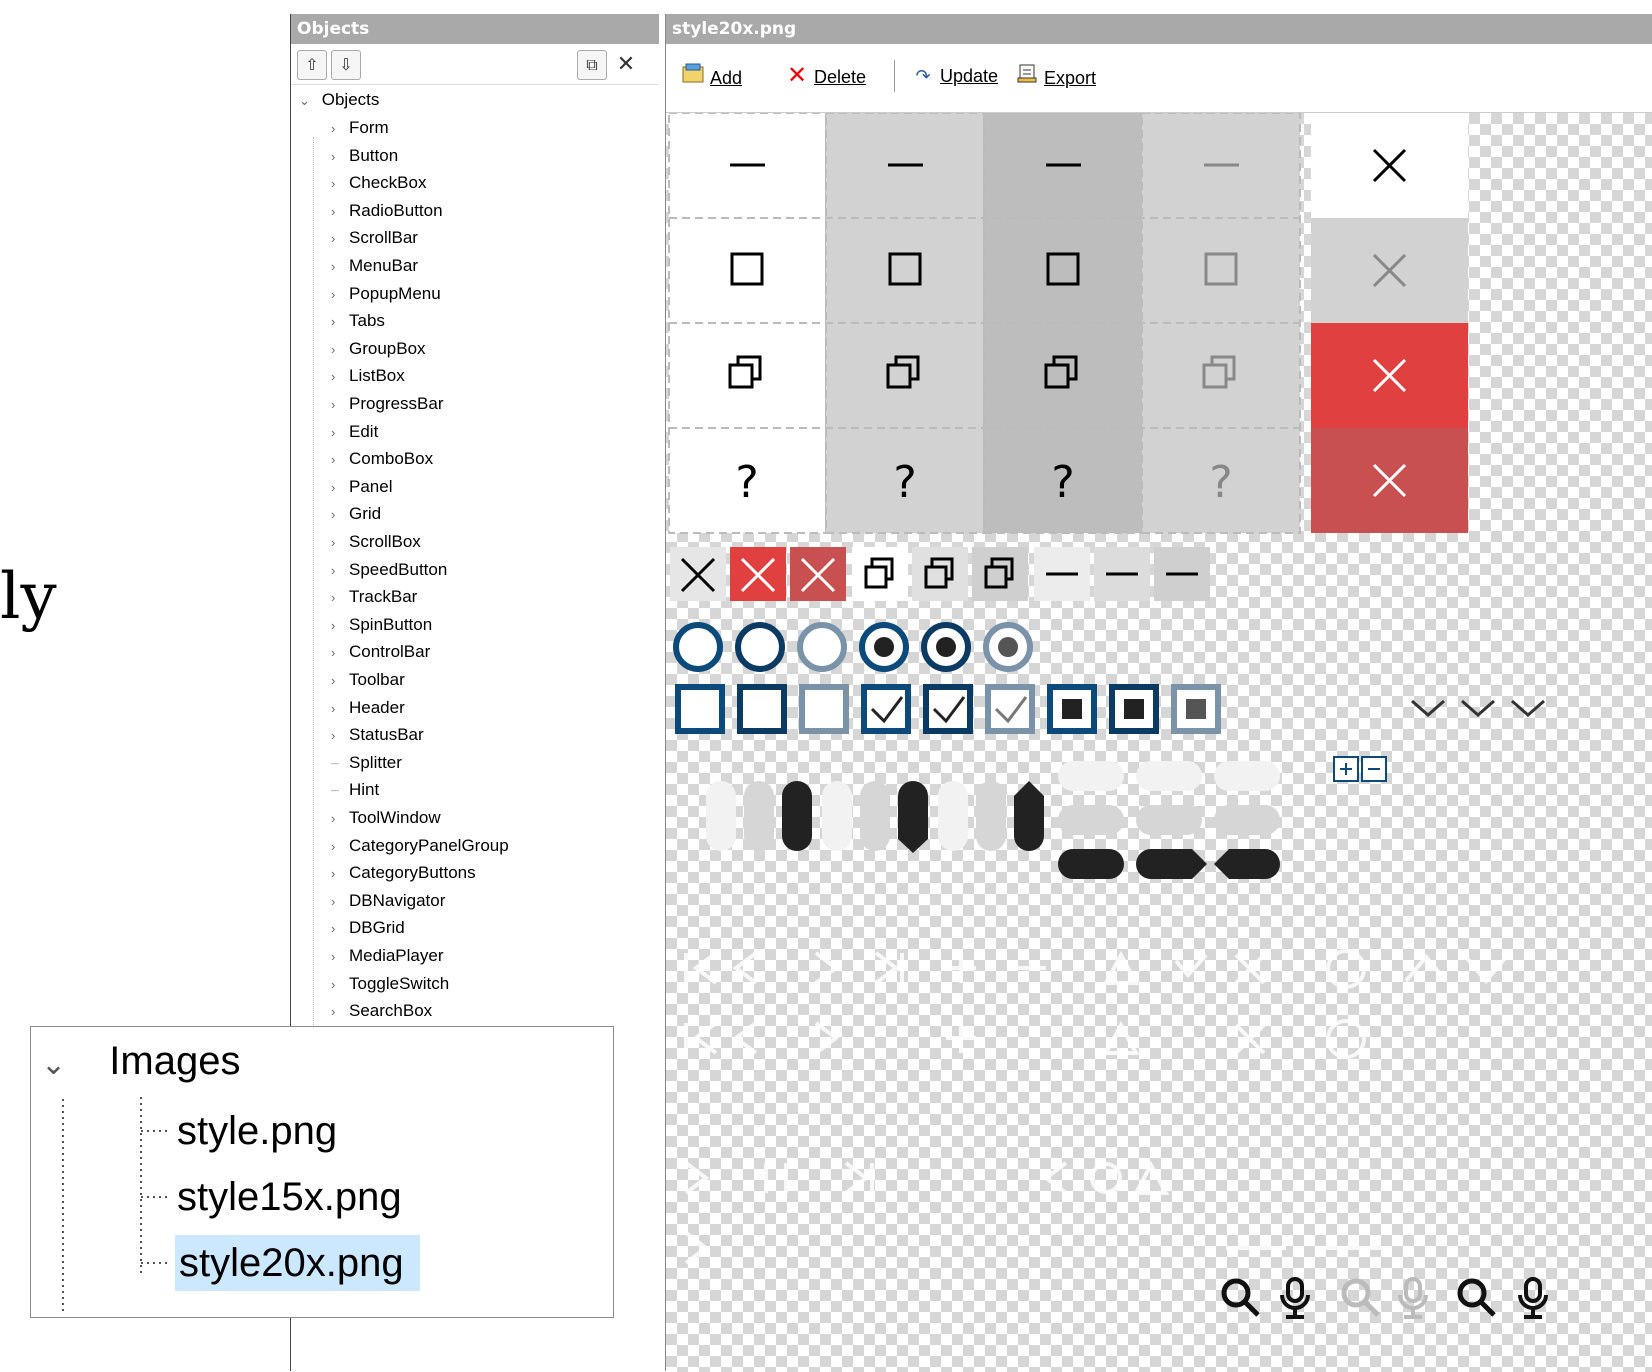  What do you see at coordinates (355, 790) in the screenshot?
I see `tree-item-hint: ┈ Hint` at bounding box center [355, 790].